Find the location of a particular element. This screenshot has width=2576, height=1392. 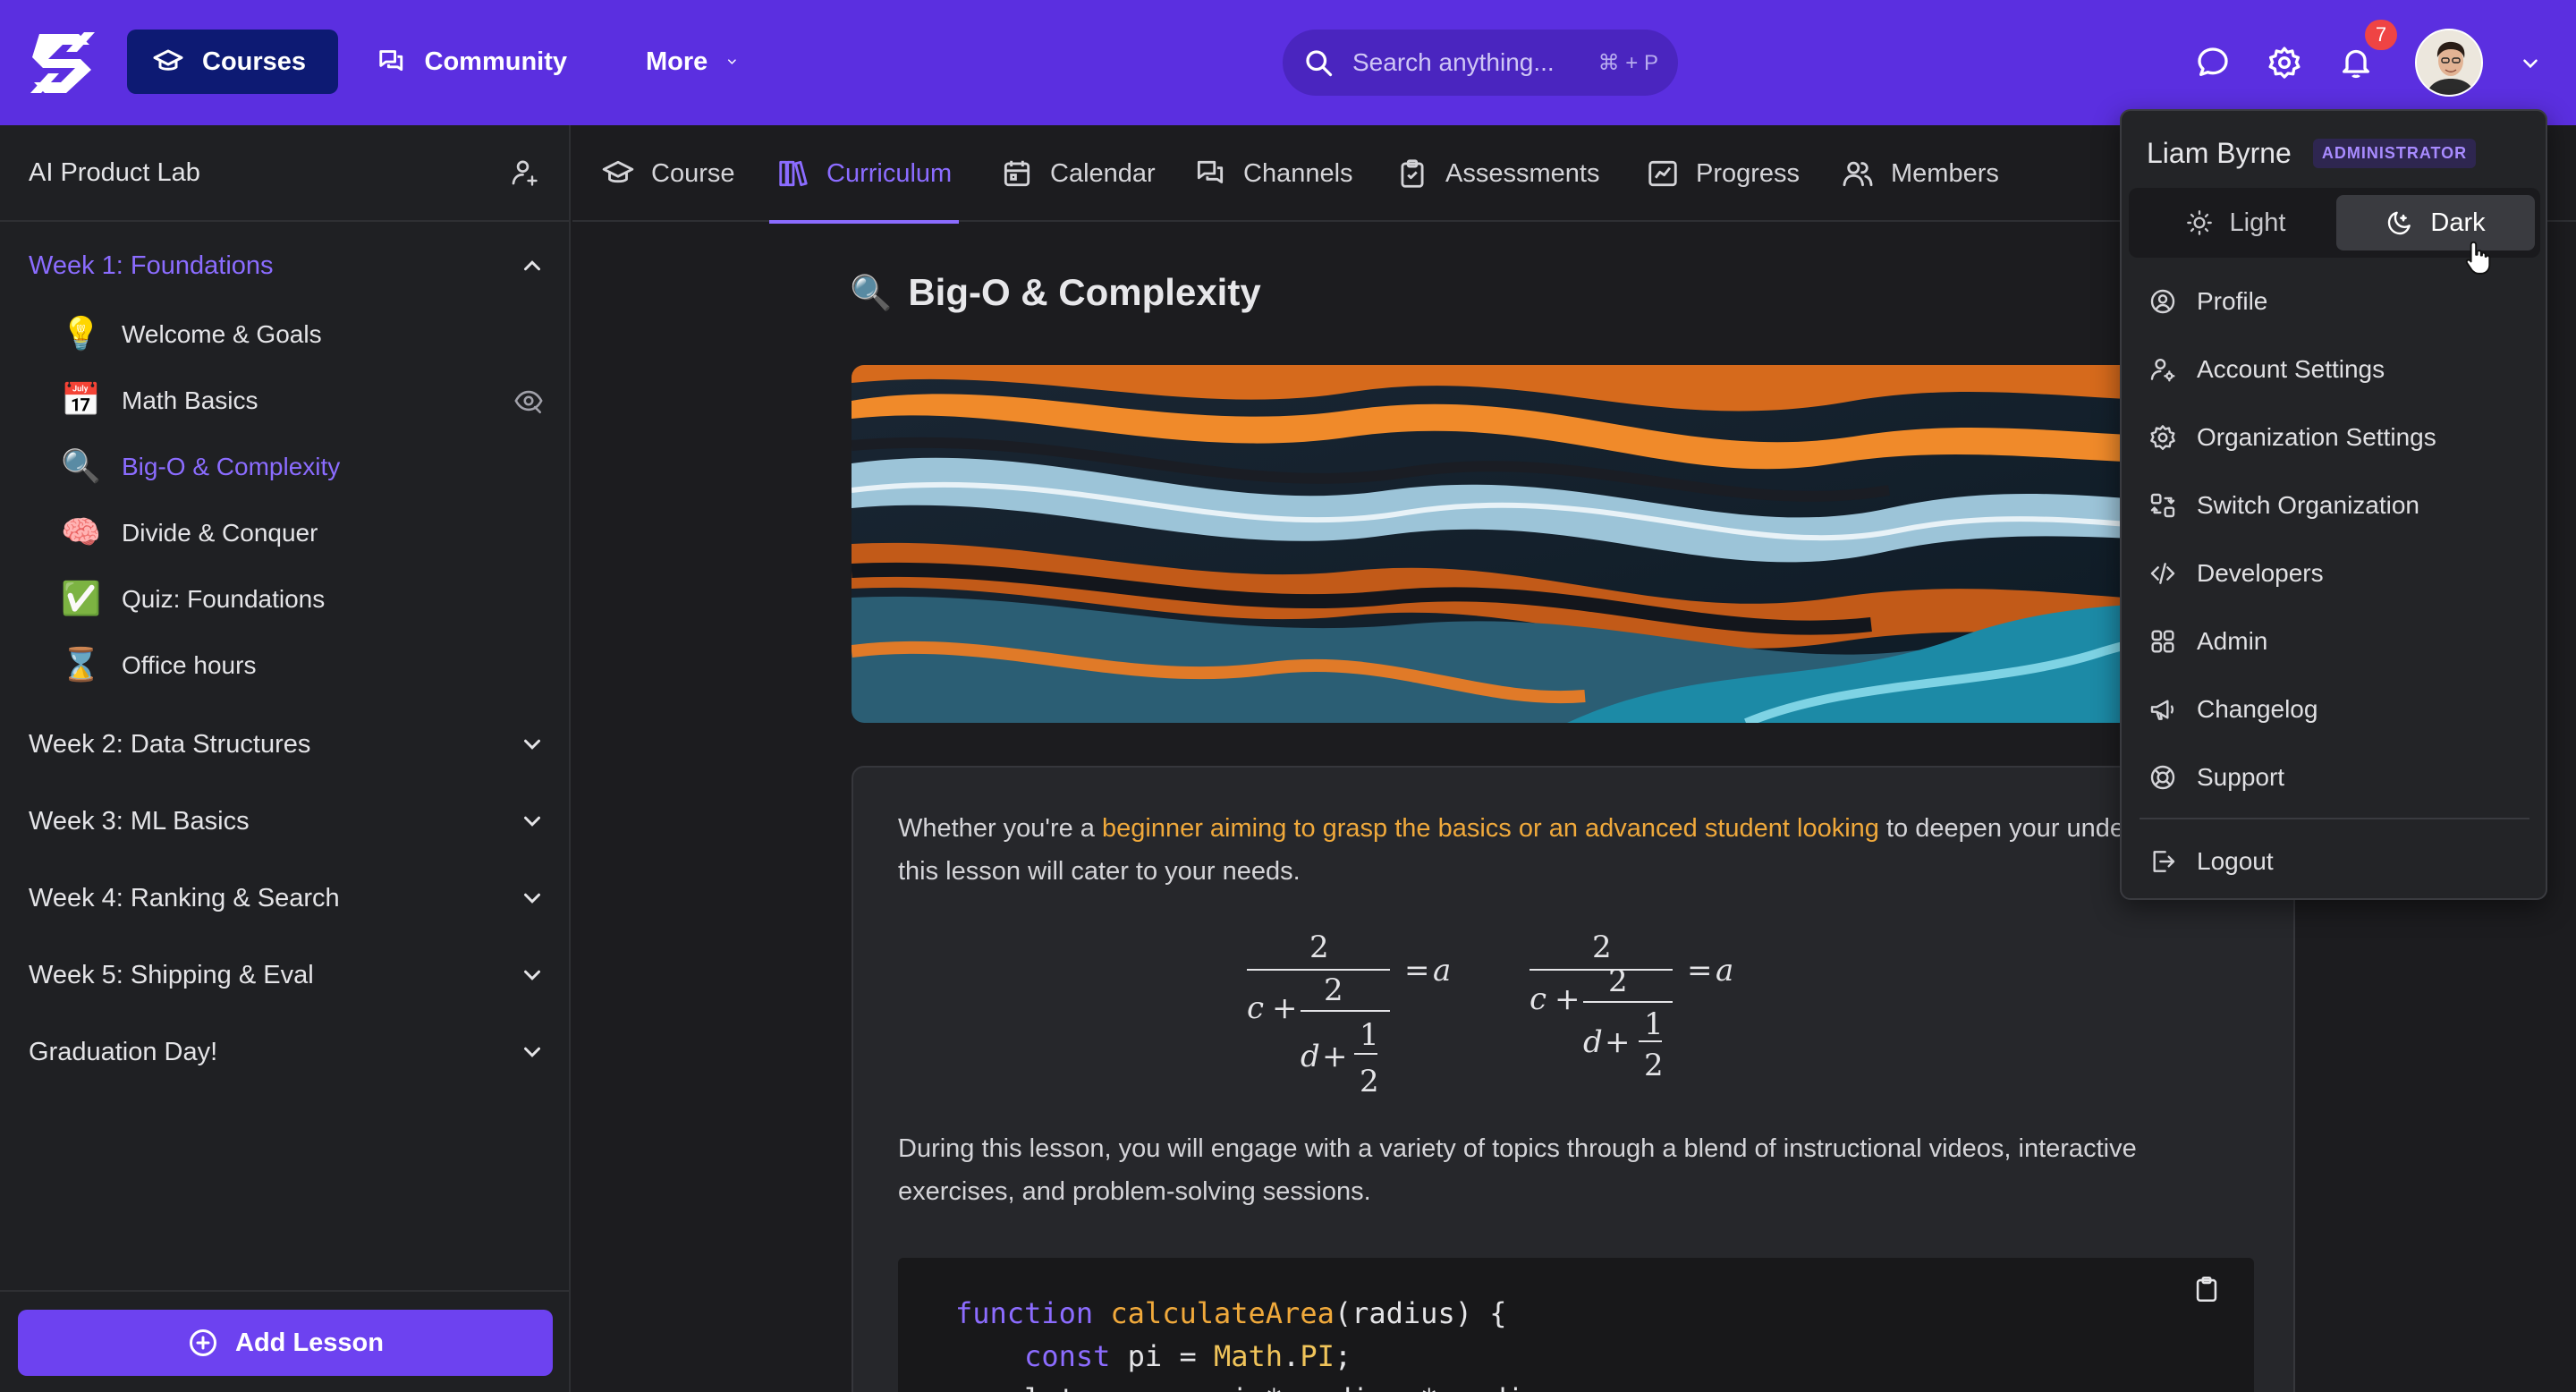

theme-dark-button: Dark is located at coordinates (2435, 222).